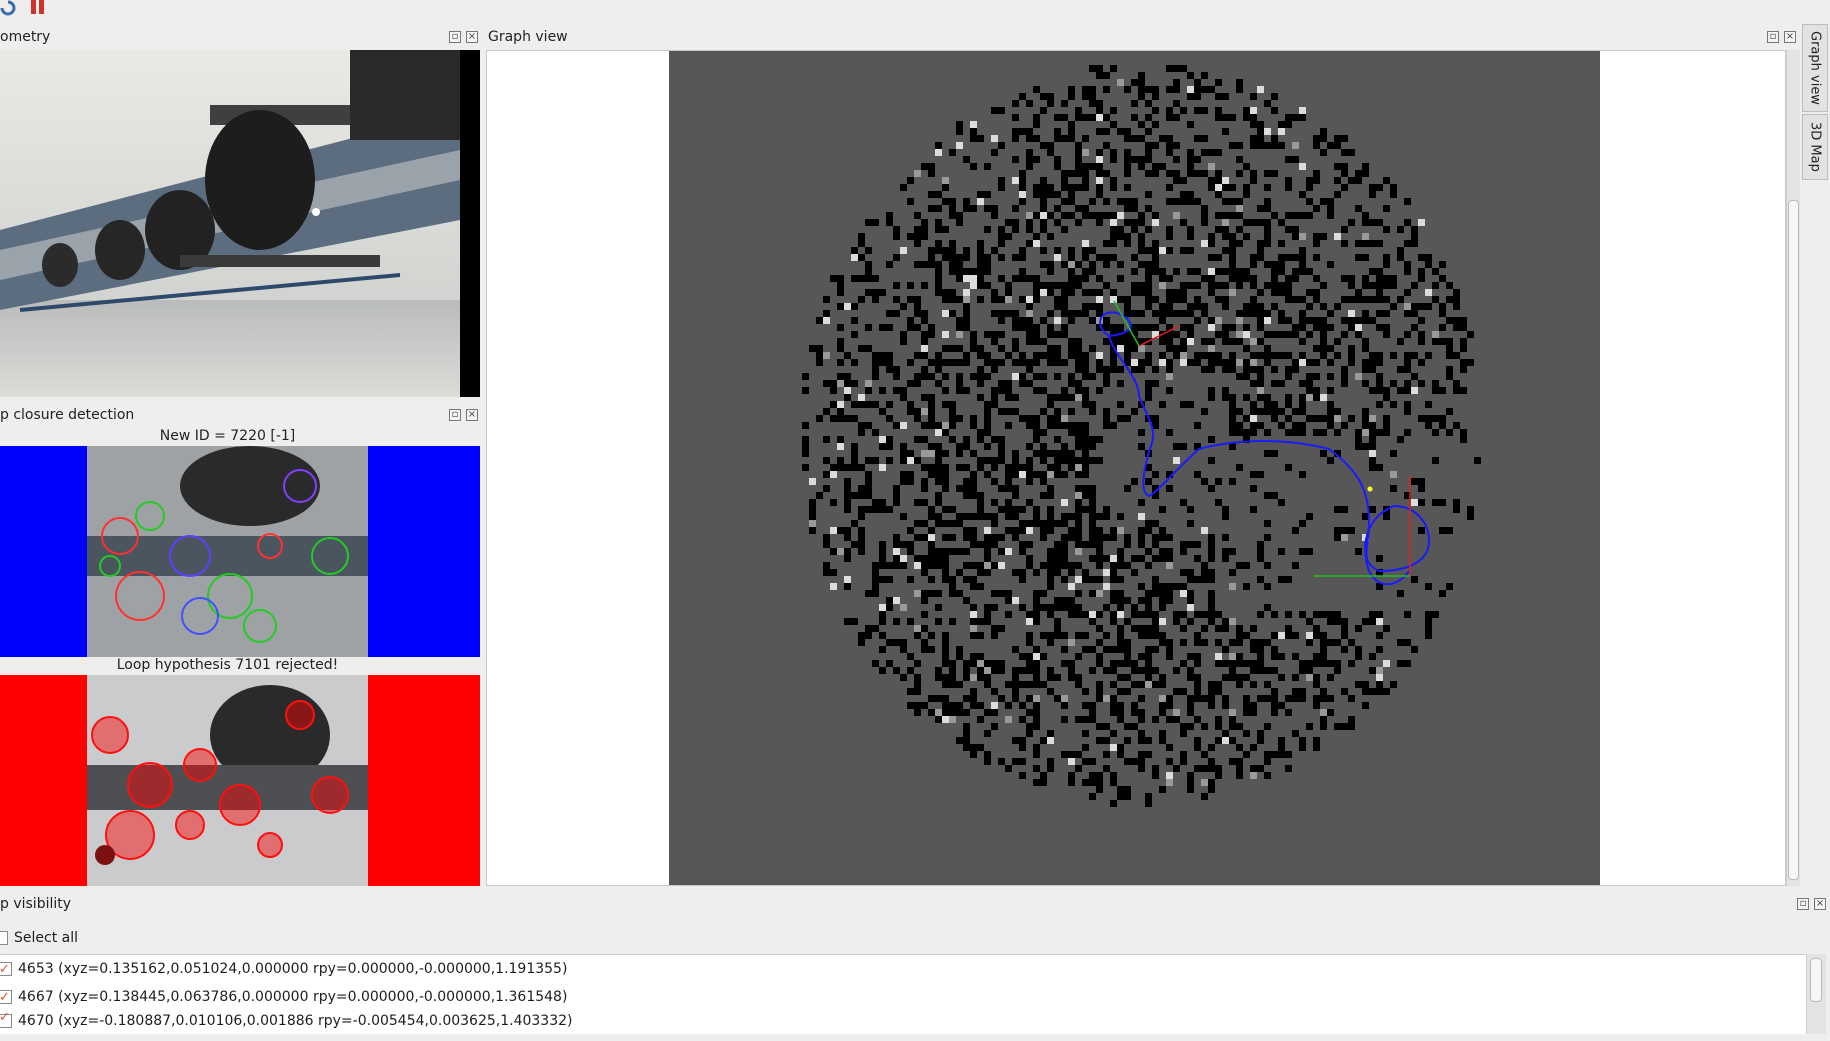 The image size is (1830, 1041). I want to click on odometry-panel-title: ometry, so click(25, 37).